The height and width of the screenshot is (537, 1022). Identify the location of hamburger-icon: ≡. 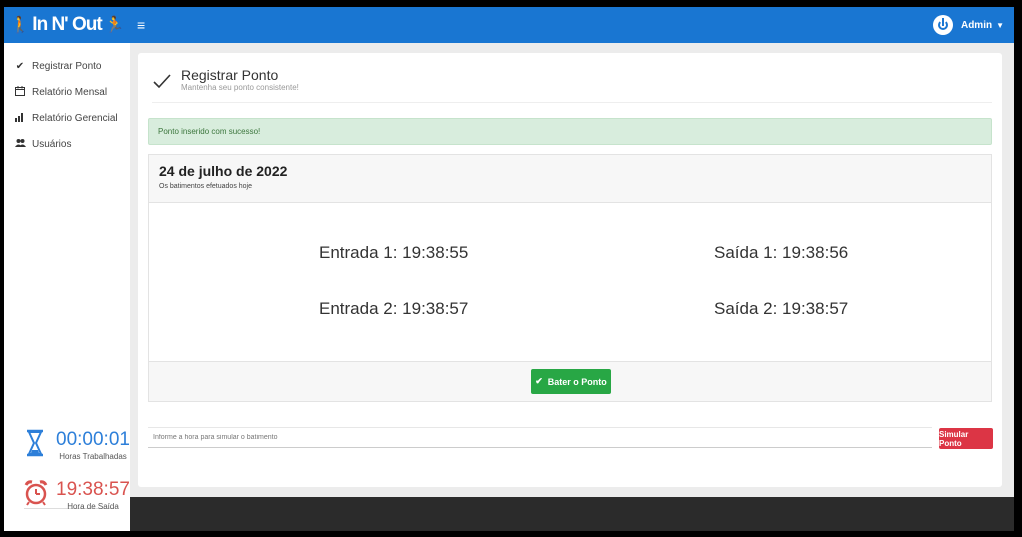
(144, 25).